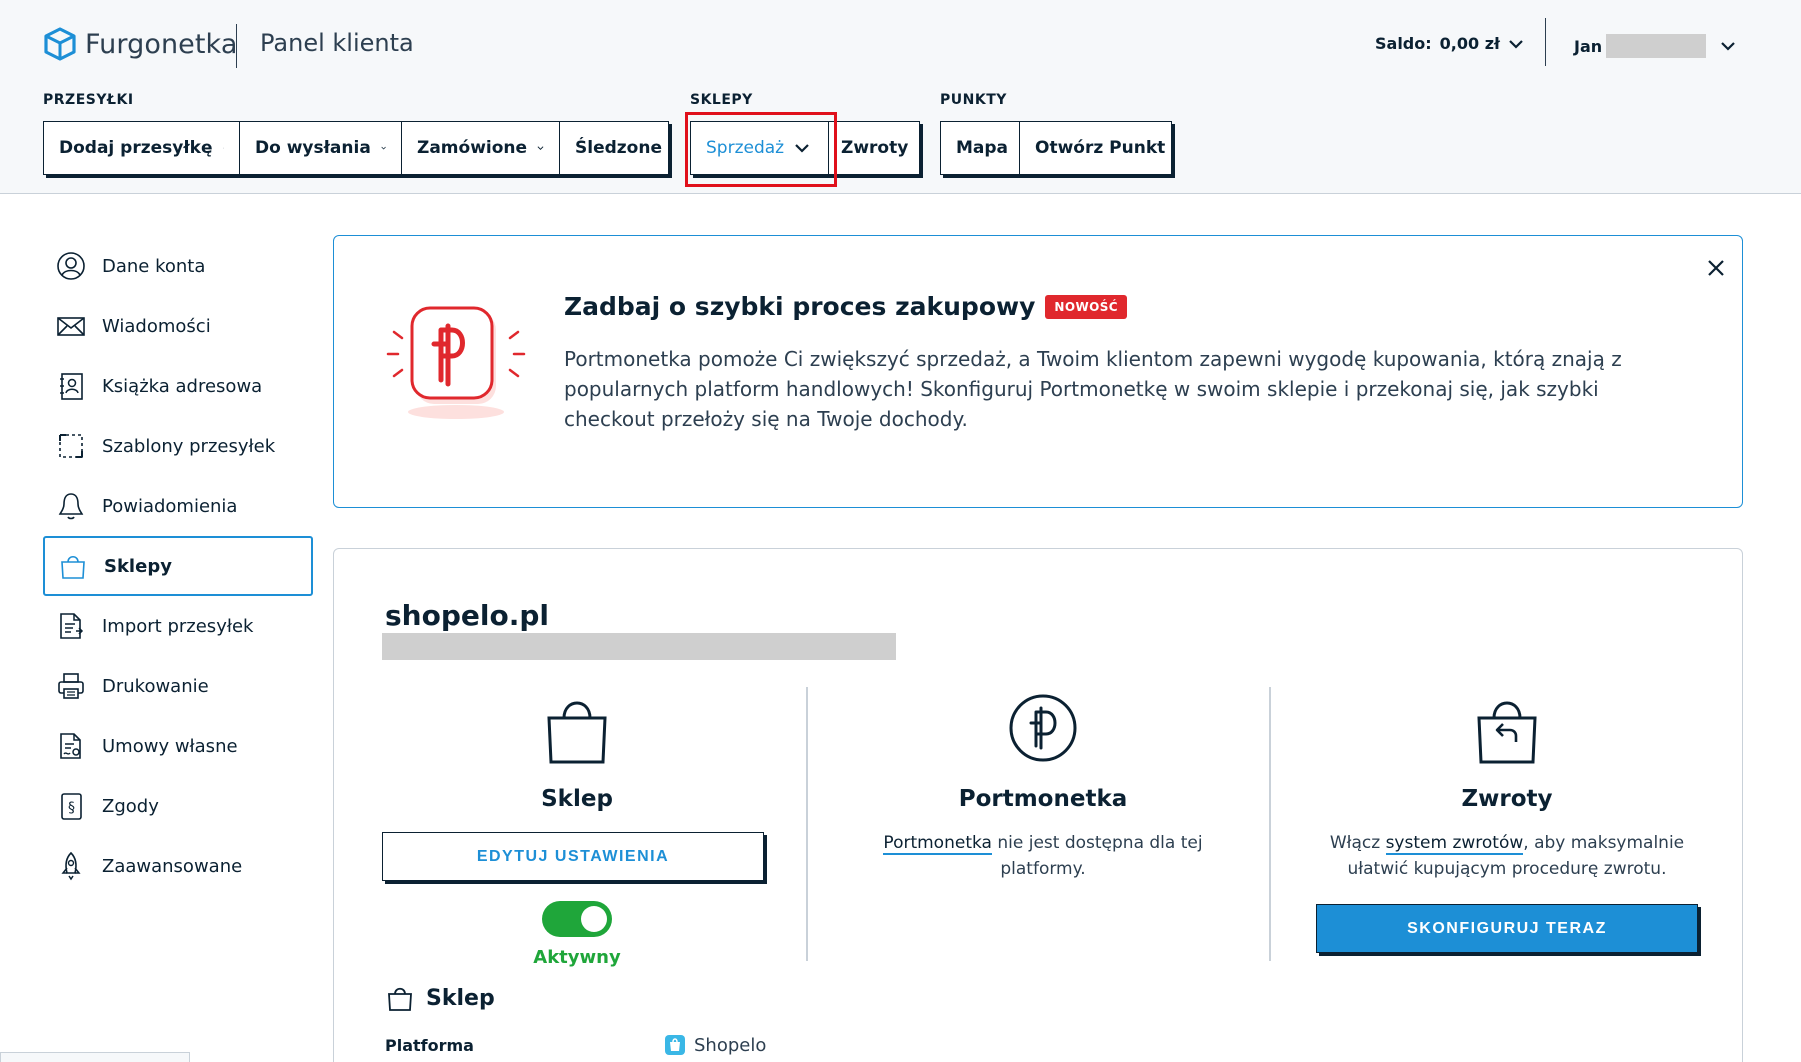 This screenshot has width=1801, height=1062. I want to click on shop-column: Sklep EDYTUJ USTAWIENIA Aktywny, so click(577, 830).